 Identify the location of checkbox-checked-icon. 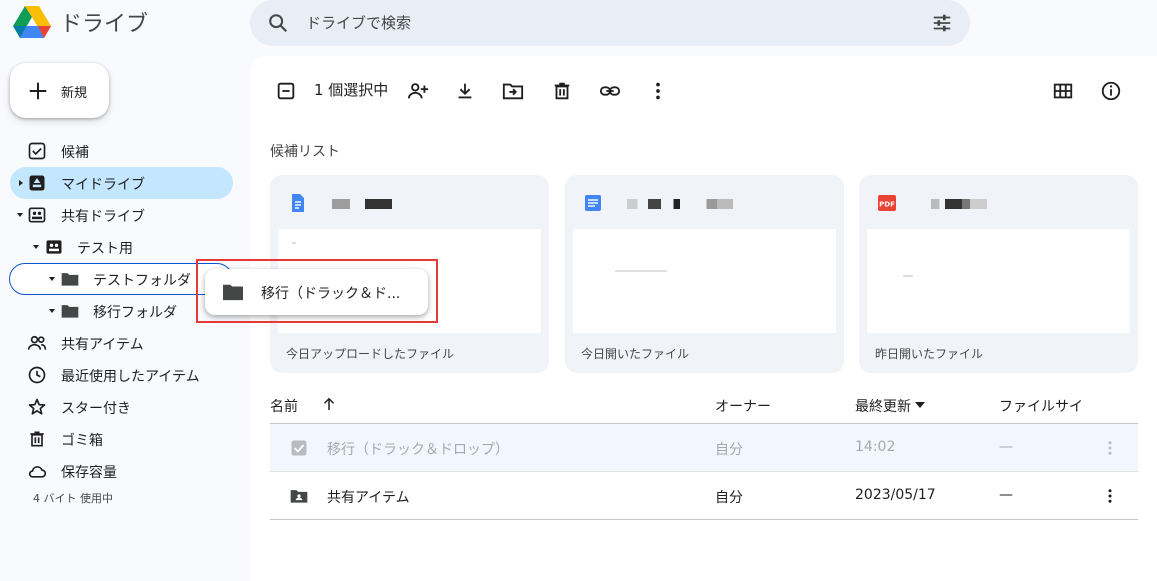
(299, 448).